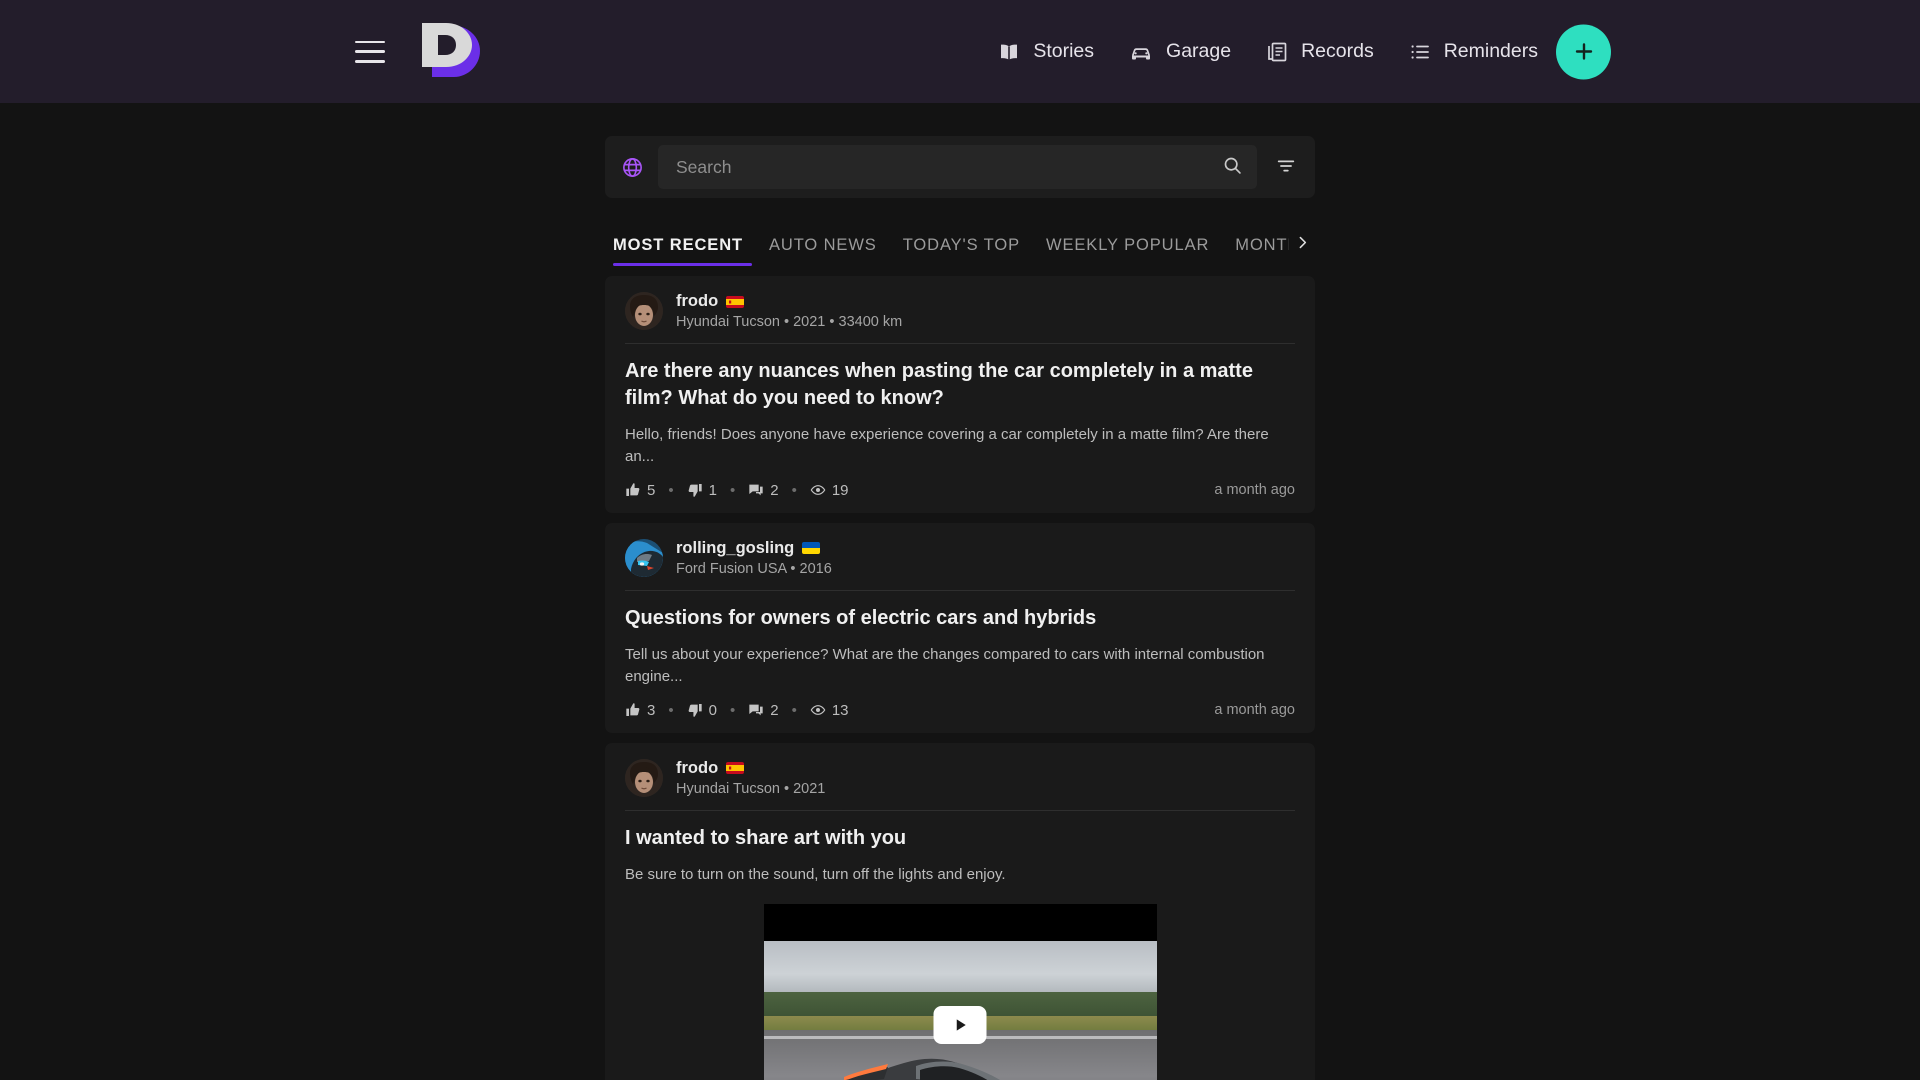  I want to click on search-box, so click(957, 167).